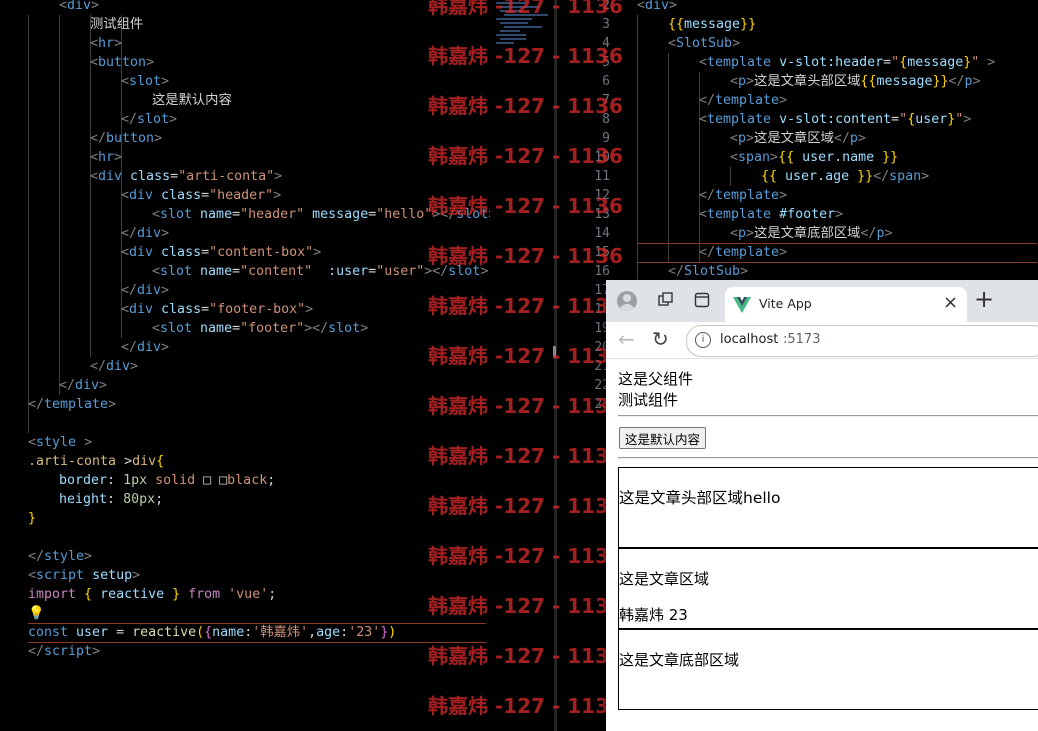  I want to click on code-line: <template #footer>, so click(771, 214).